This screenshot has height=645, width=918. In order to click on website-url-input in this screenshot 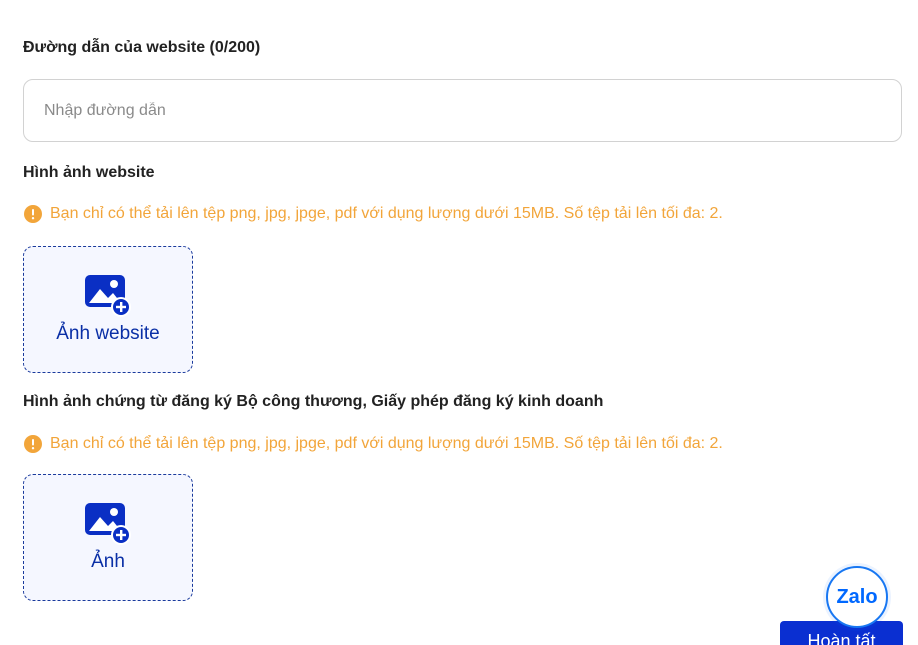, I will do `click(462, 110)`.